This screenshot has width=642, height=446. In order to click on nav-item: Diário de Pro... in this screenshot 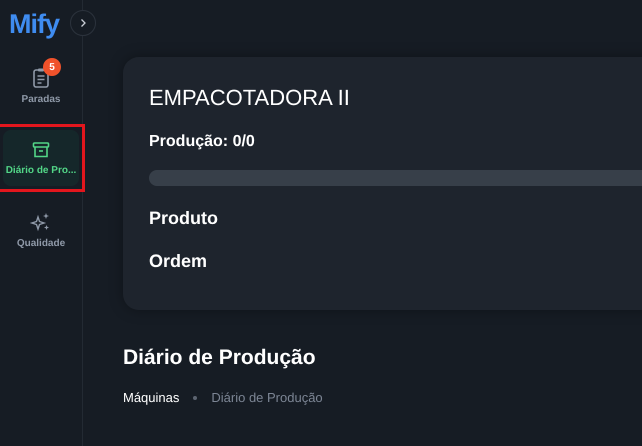, I will do `click(41, 158)`.